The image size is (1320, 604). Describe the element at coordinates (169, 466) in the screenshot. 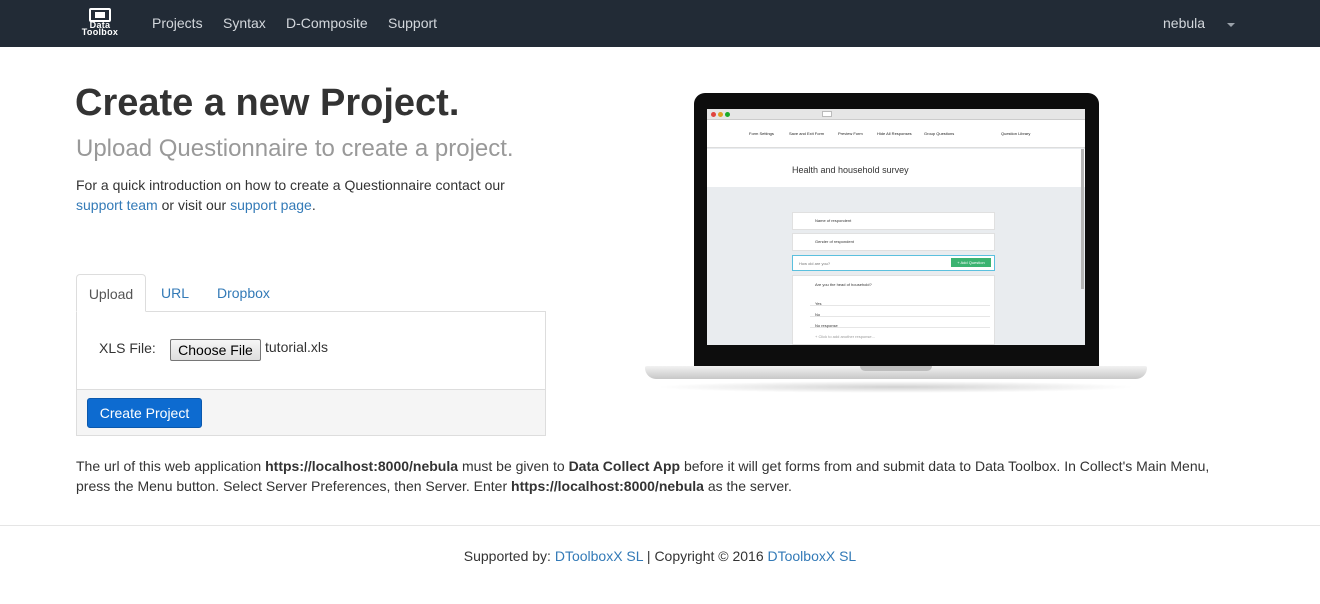

I see `info-part-1: The url of this web application` at that location.